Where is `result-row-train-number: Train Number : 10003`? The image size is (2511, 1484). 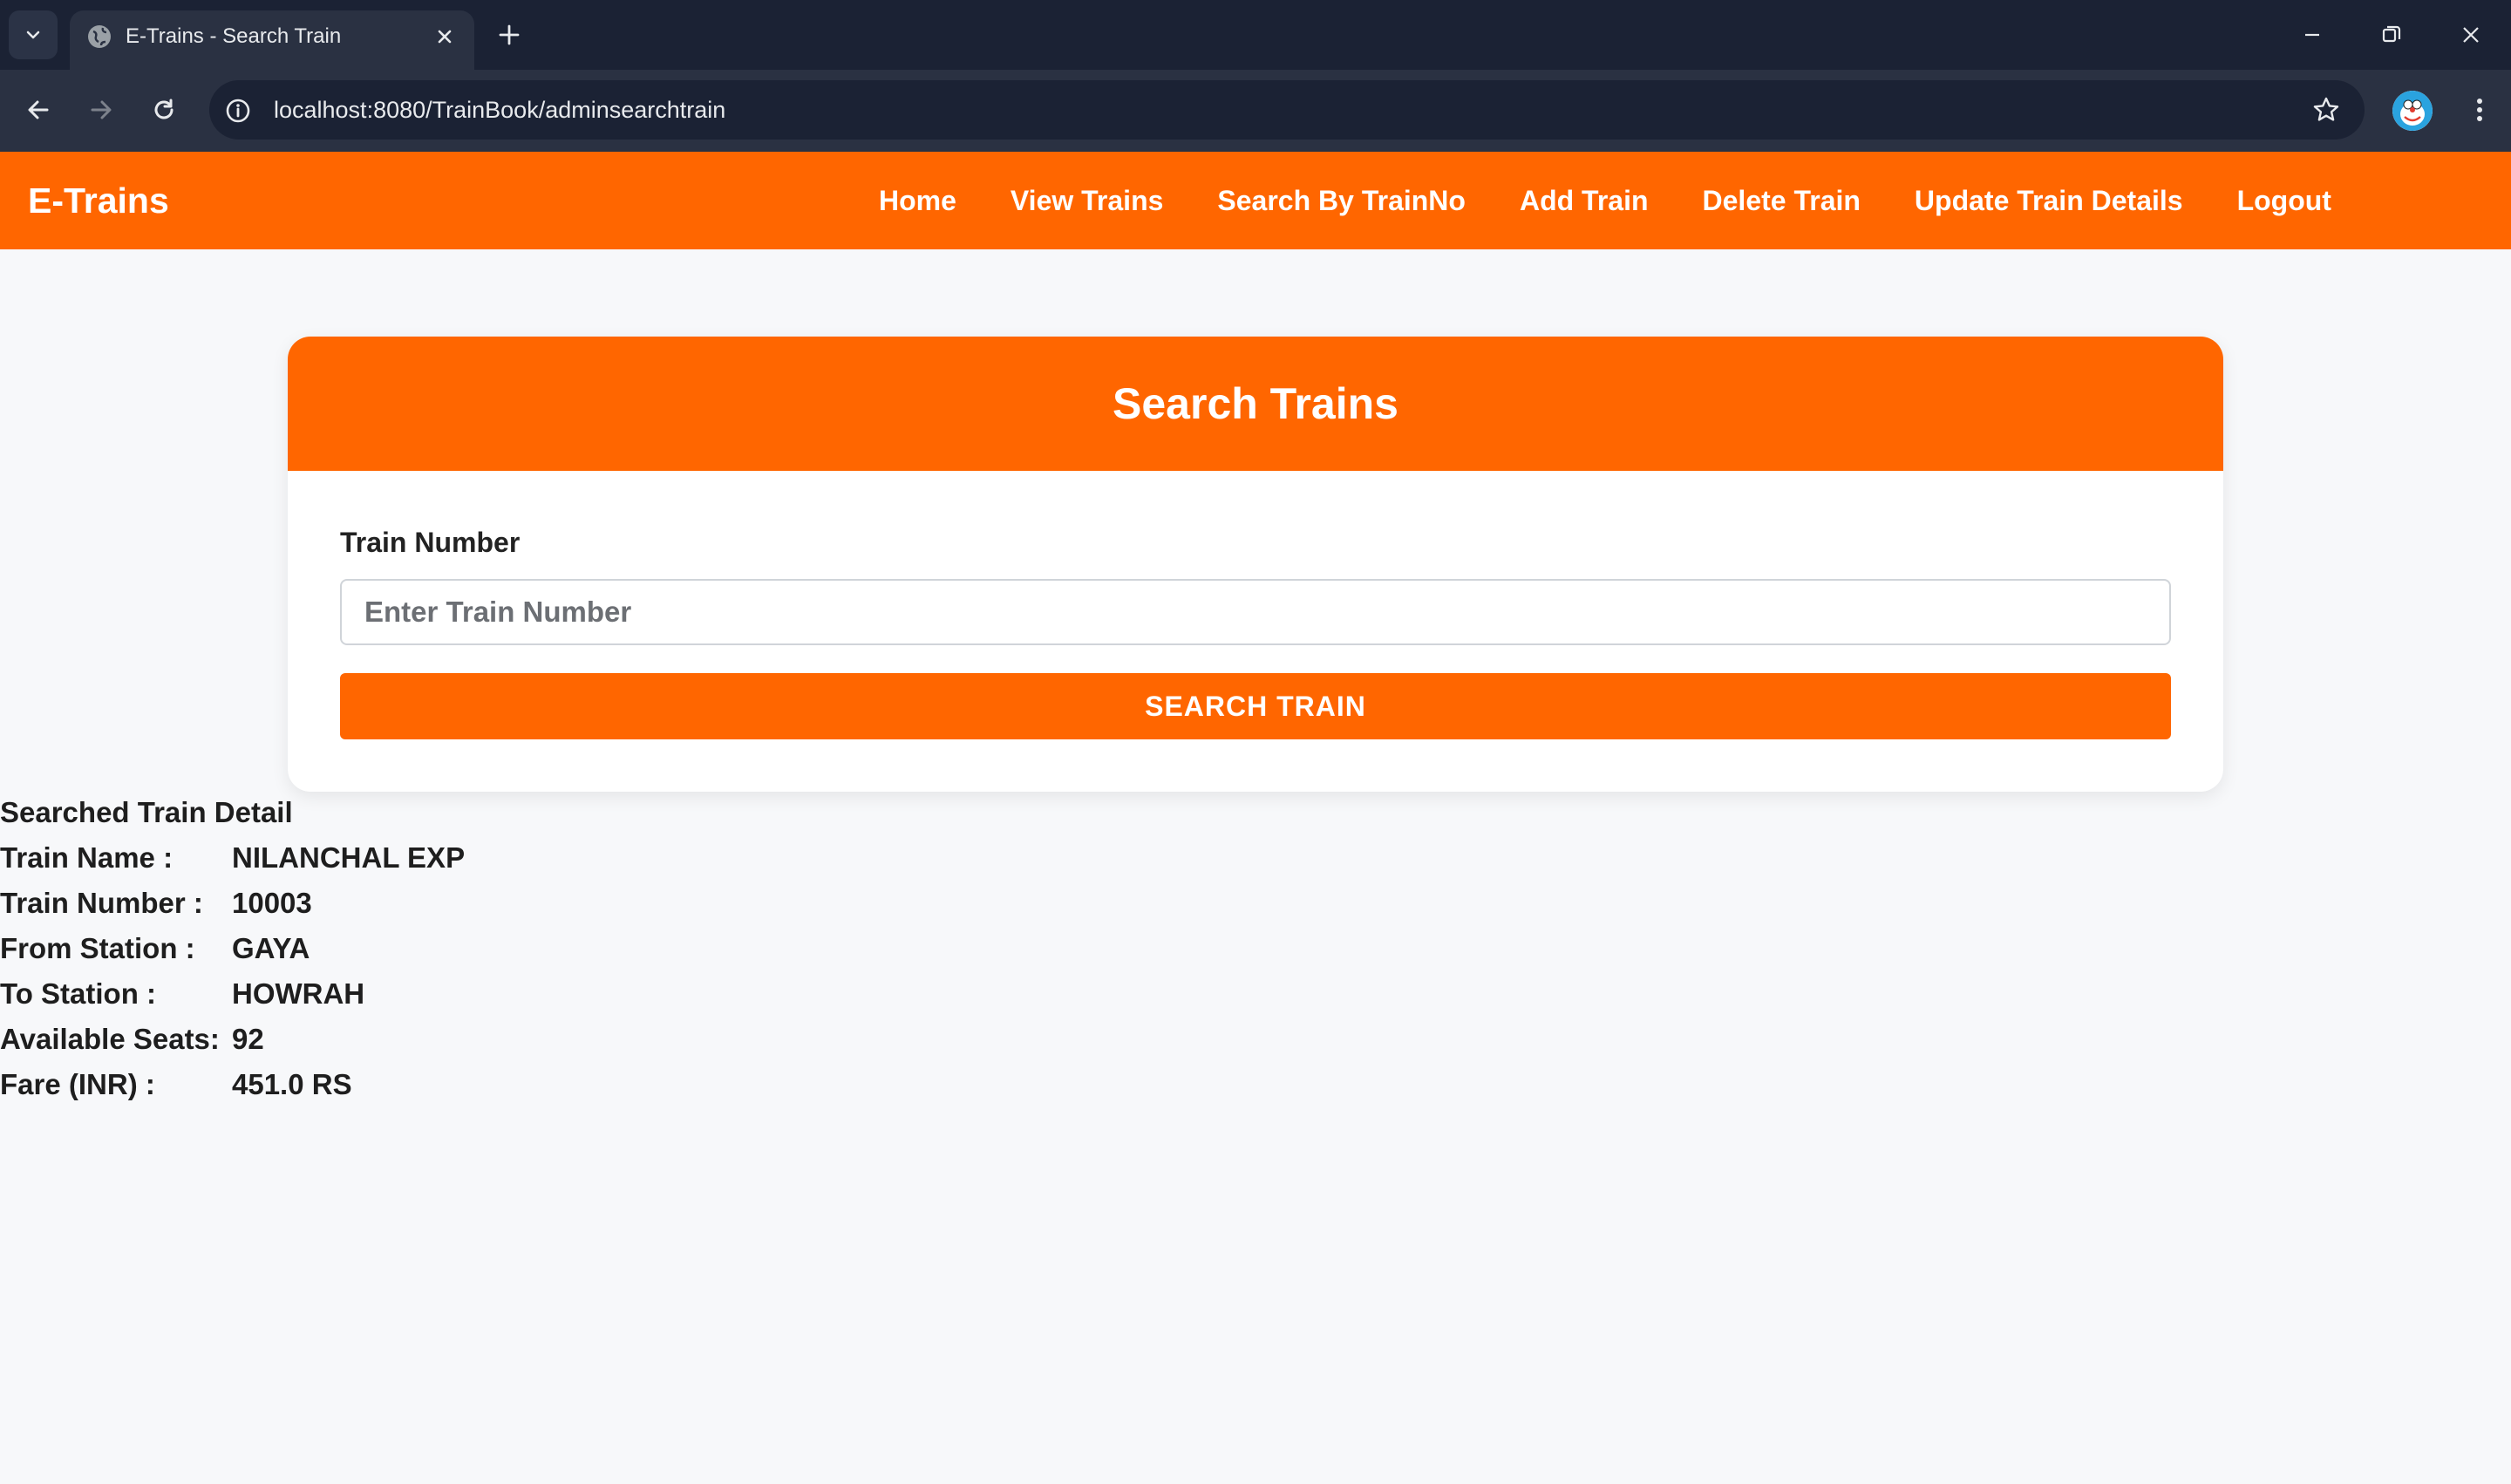 result-row-train-number: Train Number : 10003 is located at coordinates (232, 903).